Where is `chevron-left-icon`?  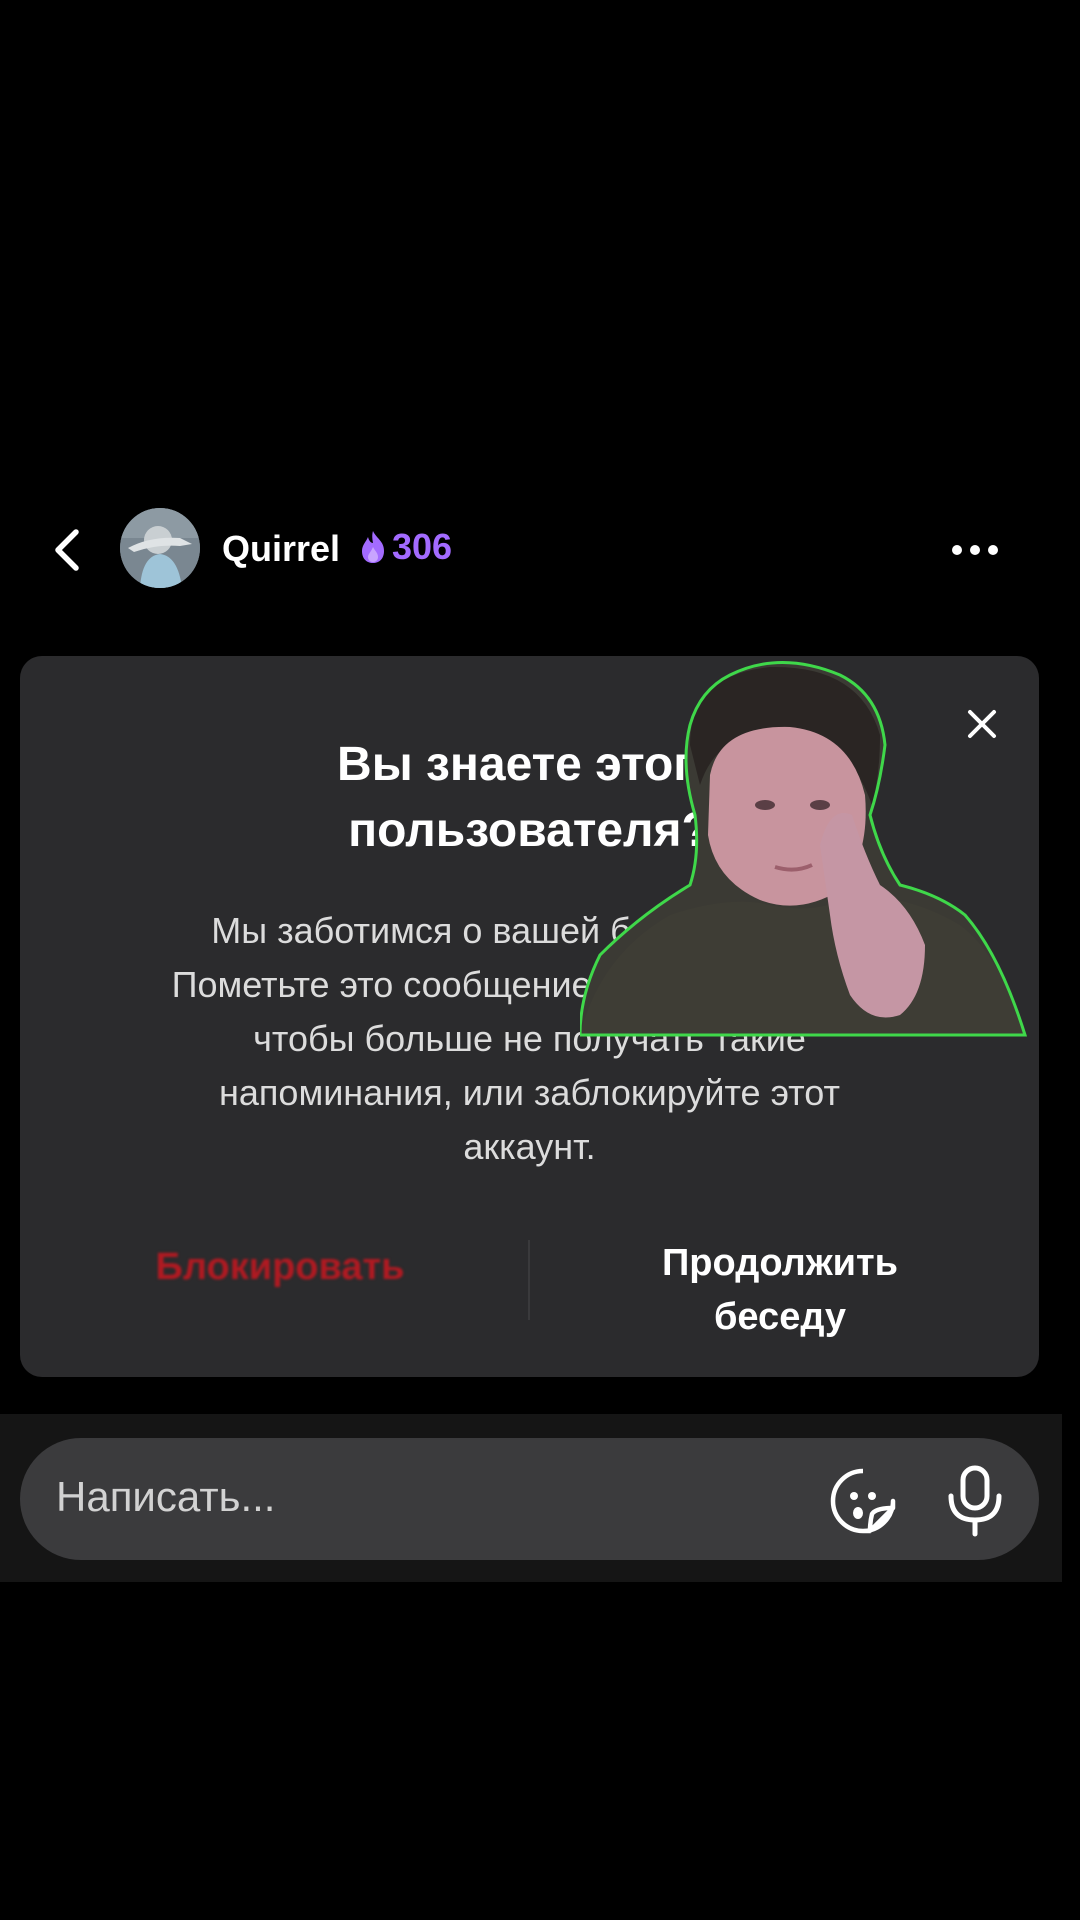 chevron-left-icon is located at coordinates (67, 550).